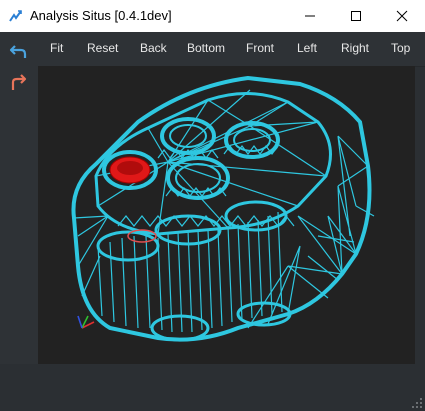  I want to click on minimize-icon, so click(310, 16).